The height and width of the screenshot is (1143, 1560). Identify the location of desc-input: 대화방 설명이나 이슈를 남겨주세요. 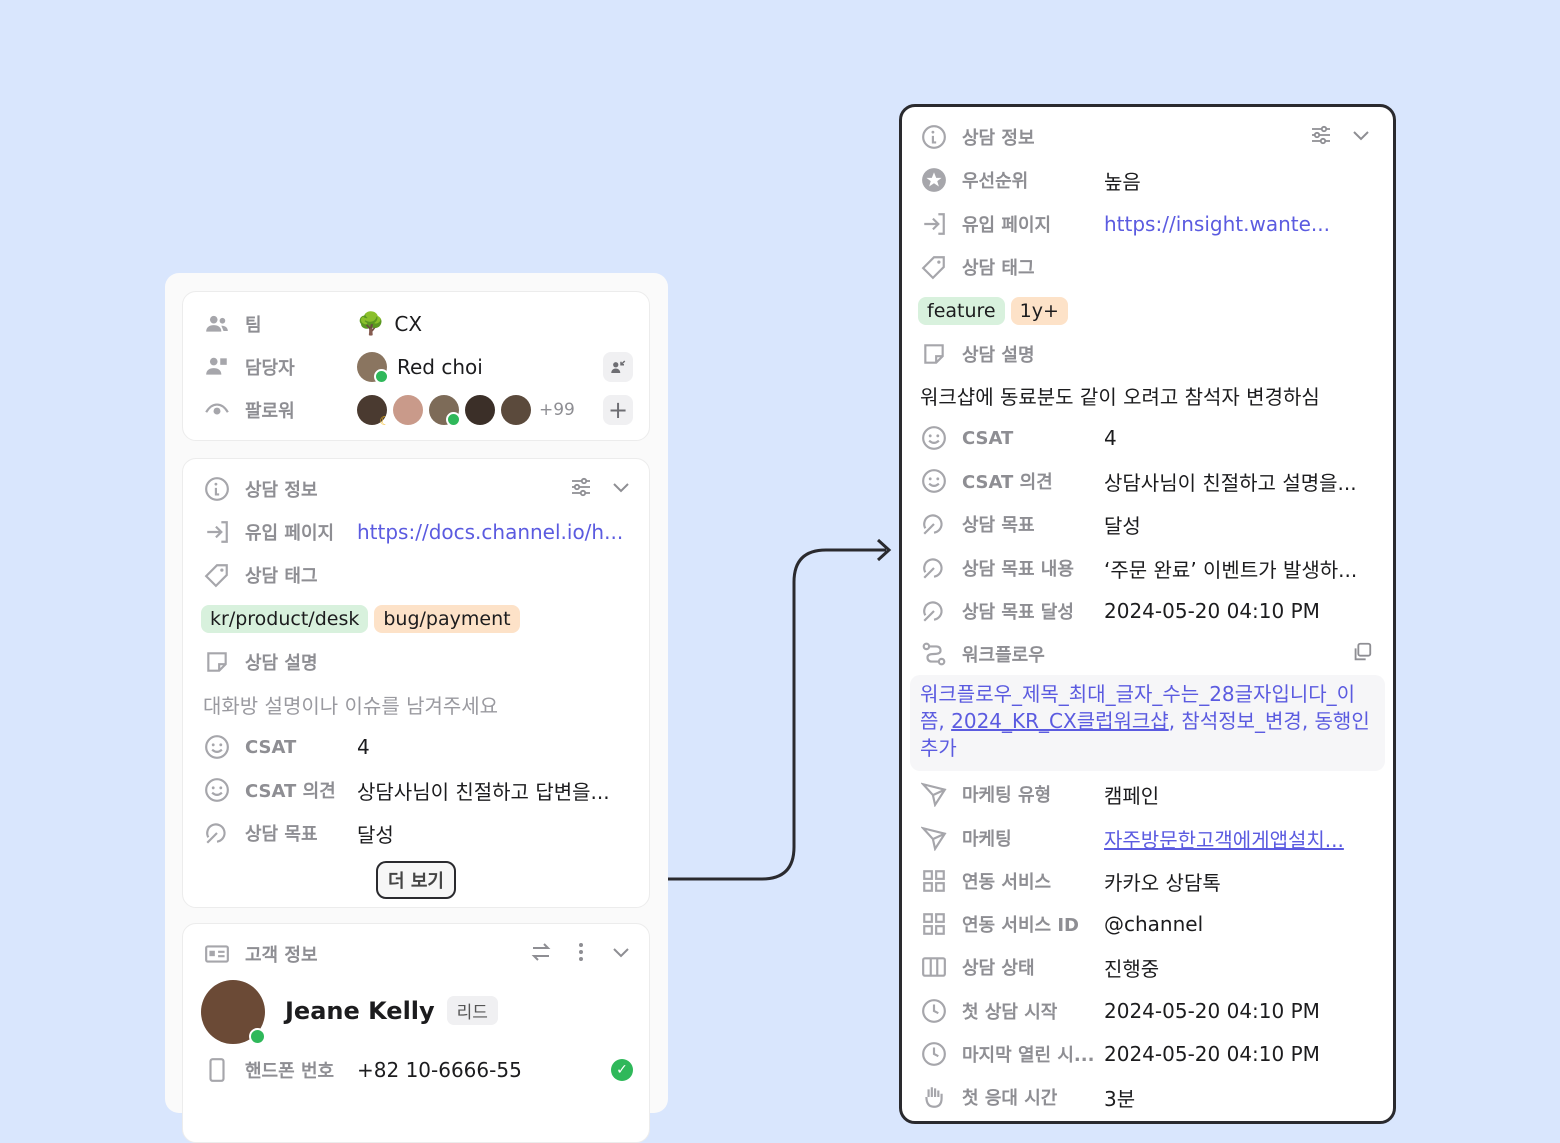
(418, 704).